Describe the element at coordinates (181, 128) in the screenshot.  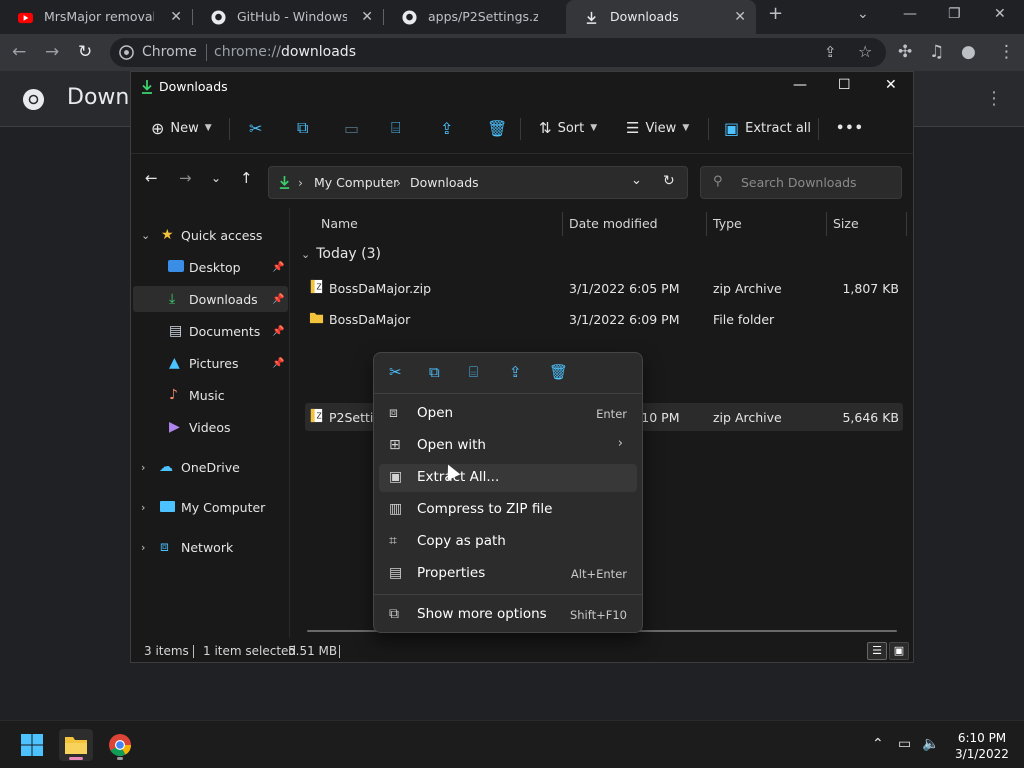
I see `new-button: ⊕ New ▼` at that location.